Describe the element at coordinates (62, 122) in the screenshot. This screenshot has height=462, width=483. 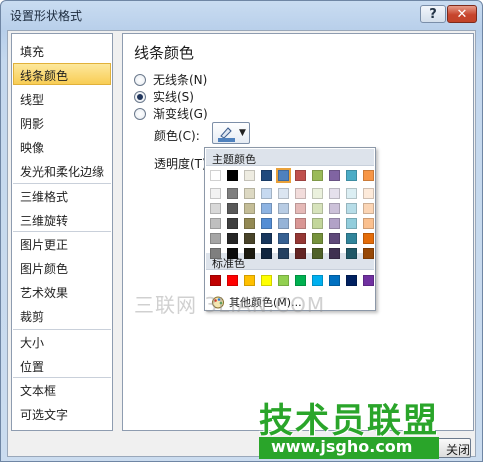
I see `sidebar-item: 阴影` at that location.